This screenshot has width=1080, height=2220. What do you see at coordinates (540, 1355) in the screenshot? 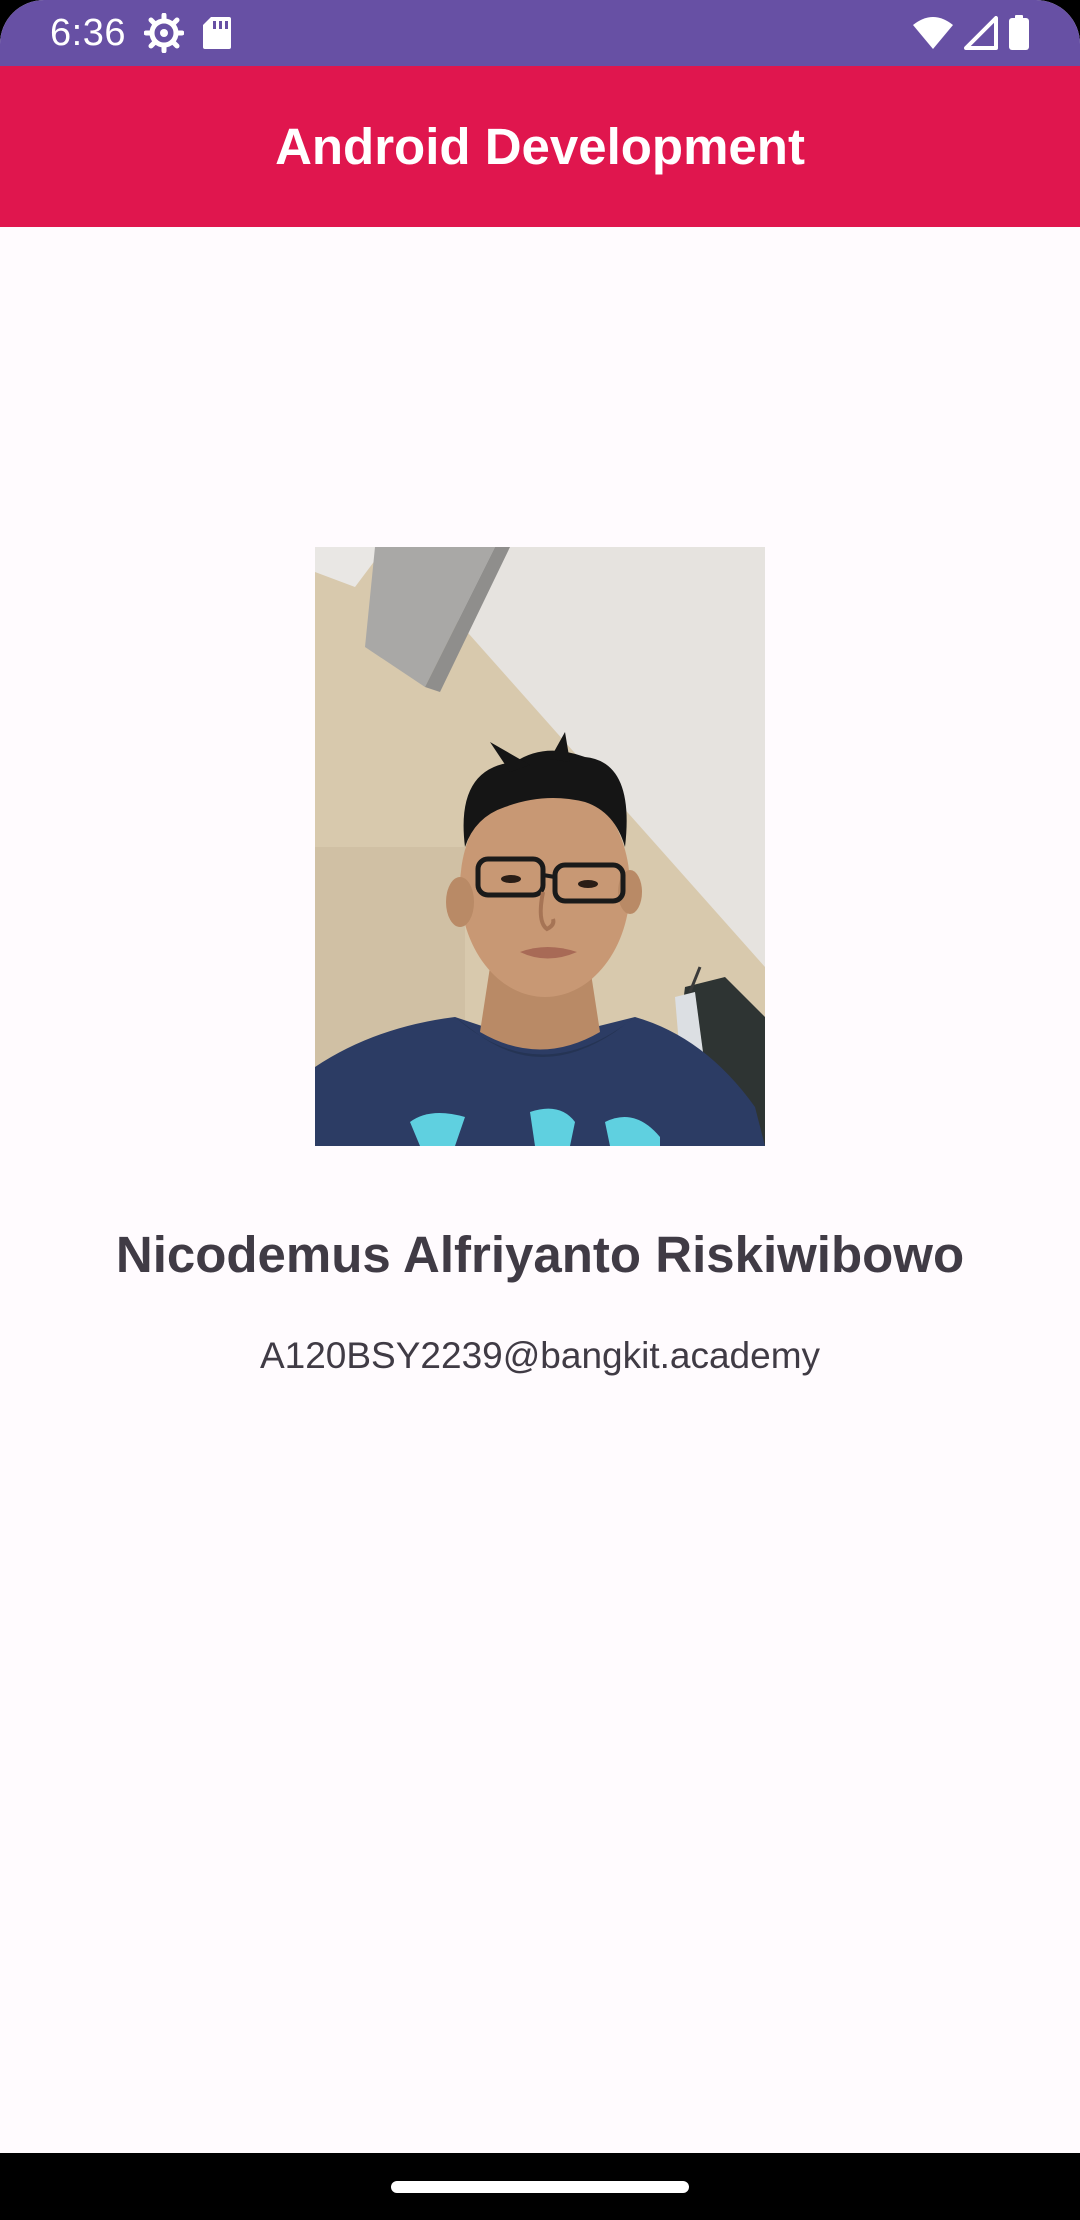
I see `profile-email: A120BSY2239@bangkit.academy` at bounding box center [540, 1355].